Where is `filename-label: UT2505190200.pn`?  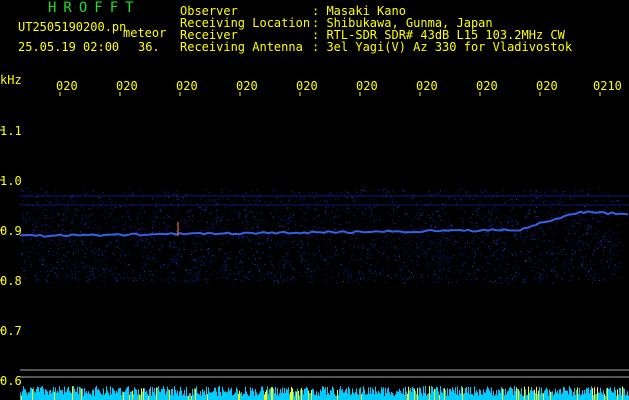
filename-label: UT2505190200.pn is located at coordinates (72, 27).